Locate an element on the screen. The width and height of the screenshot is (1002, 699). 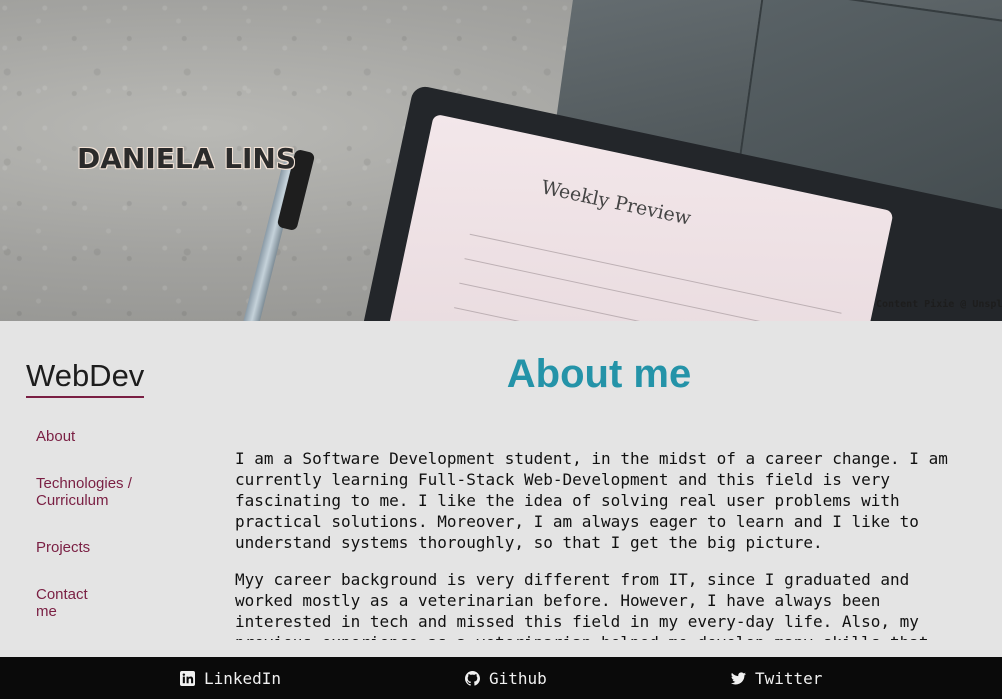
nav-link-projects: Projects is located at coordinates (63, 547).